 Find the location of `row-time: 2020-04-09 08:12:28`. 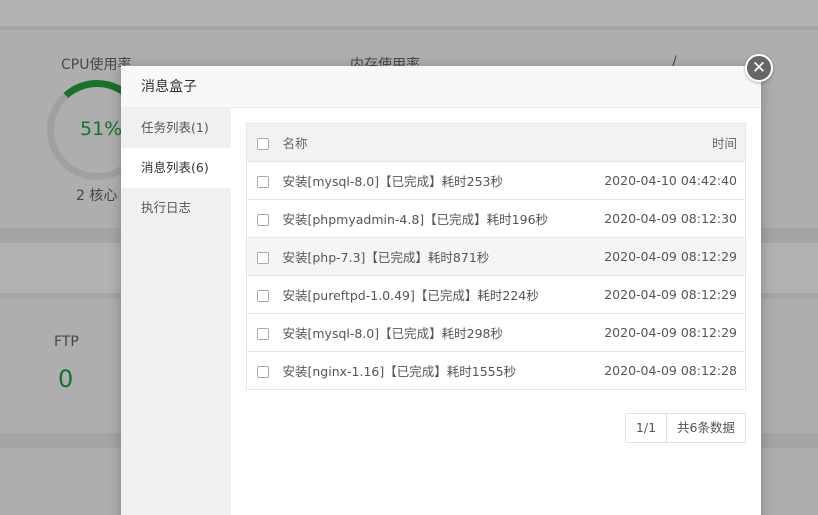

row-time: 2020-04-09 08:12:28 is located at coordinates (665, 370).